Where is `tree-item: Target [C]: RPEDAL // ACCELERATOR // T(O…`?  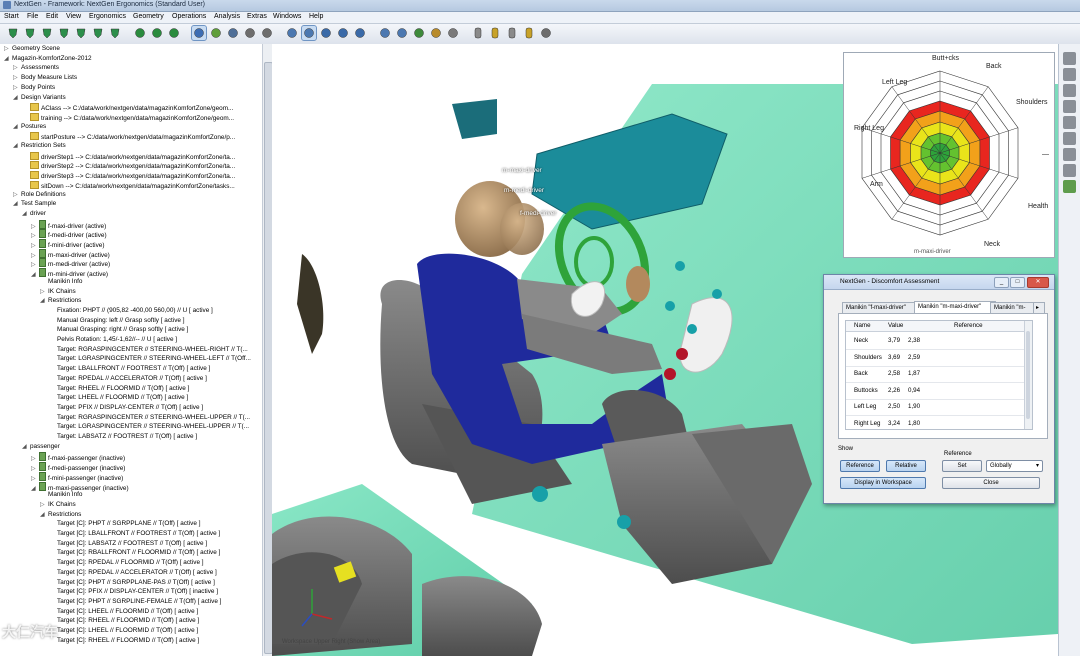
tree-item: Target [C]: RPEDAL // ACCELERATOR // T(O… is located at coordinates (133, 573).